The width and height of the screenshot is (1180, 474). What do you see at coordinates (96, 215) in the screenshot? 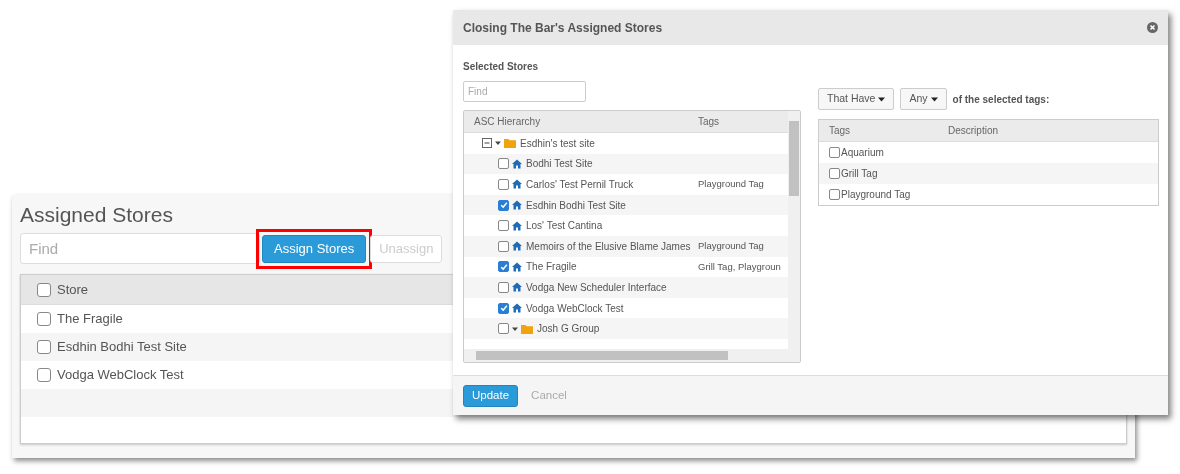
I see `page-title: Assigned Stores` at bounding box center [96, 215].